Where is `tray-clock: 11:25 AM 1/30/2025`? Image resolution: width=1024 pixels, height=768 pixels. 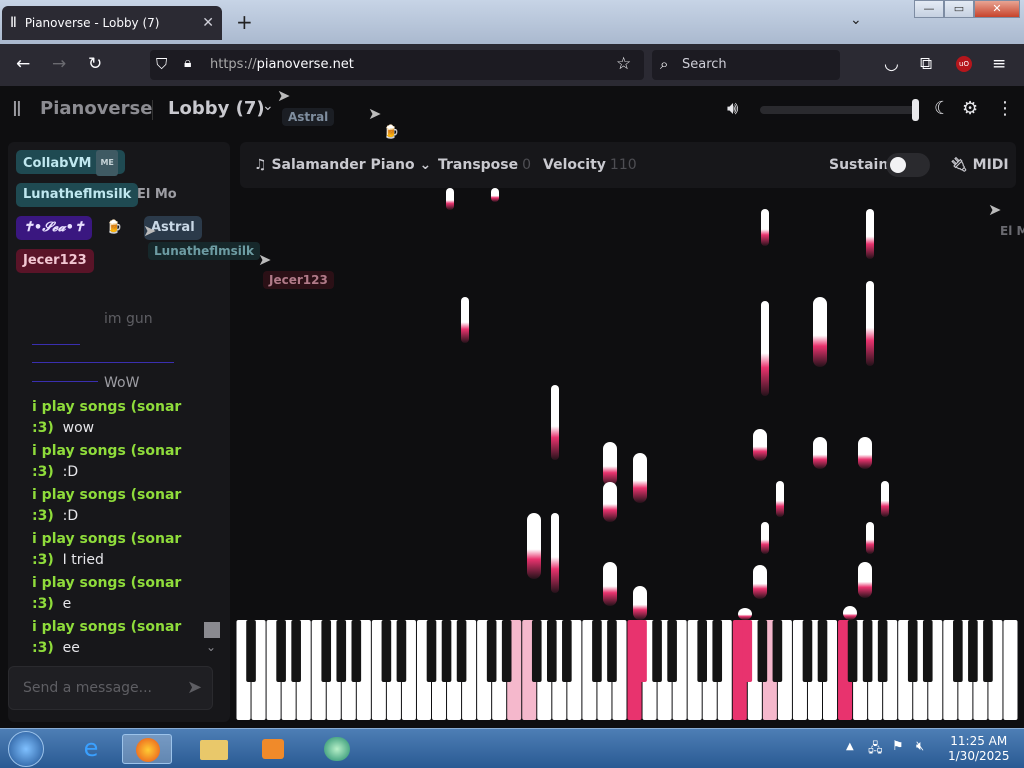 tray-clock: 11:25 AM 1/30/2025 is located at coordinates (979, 749).